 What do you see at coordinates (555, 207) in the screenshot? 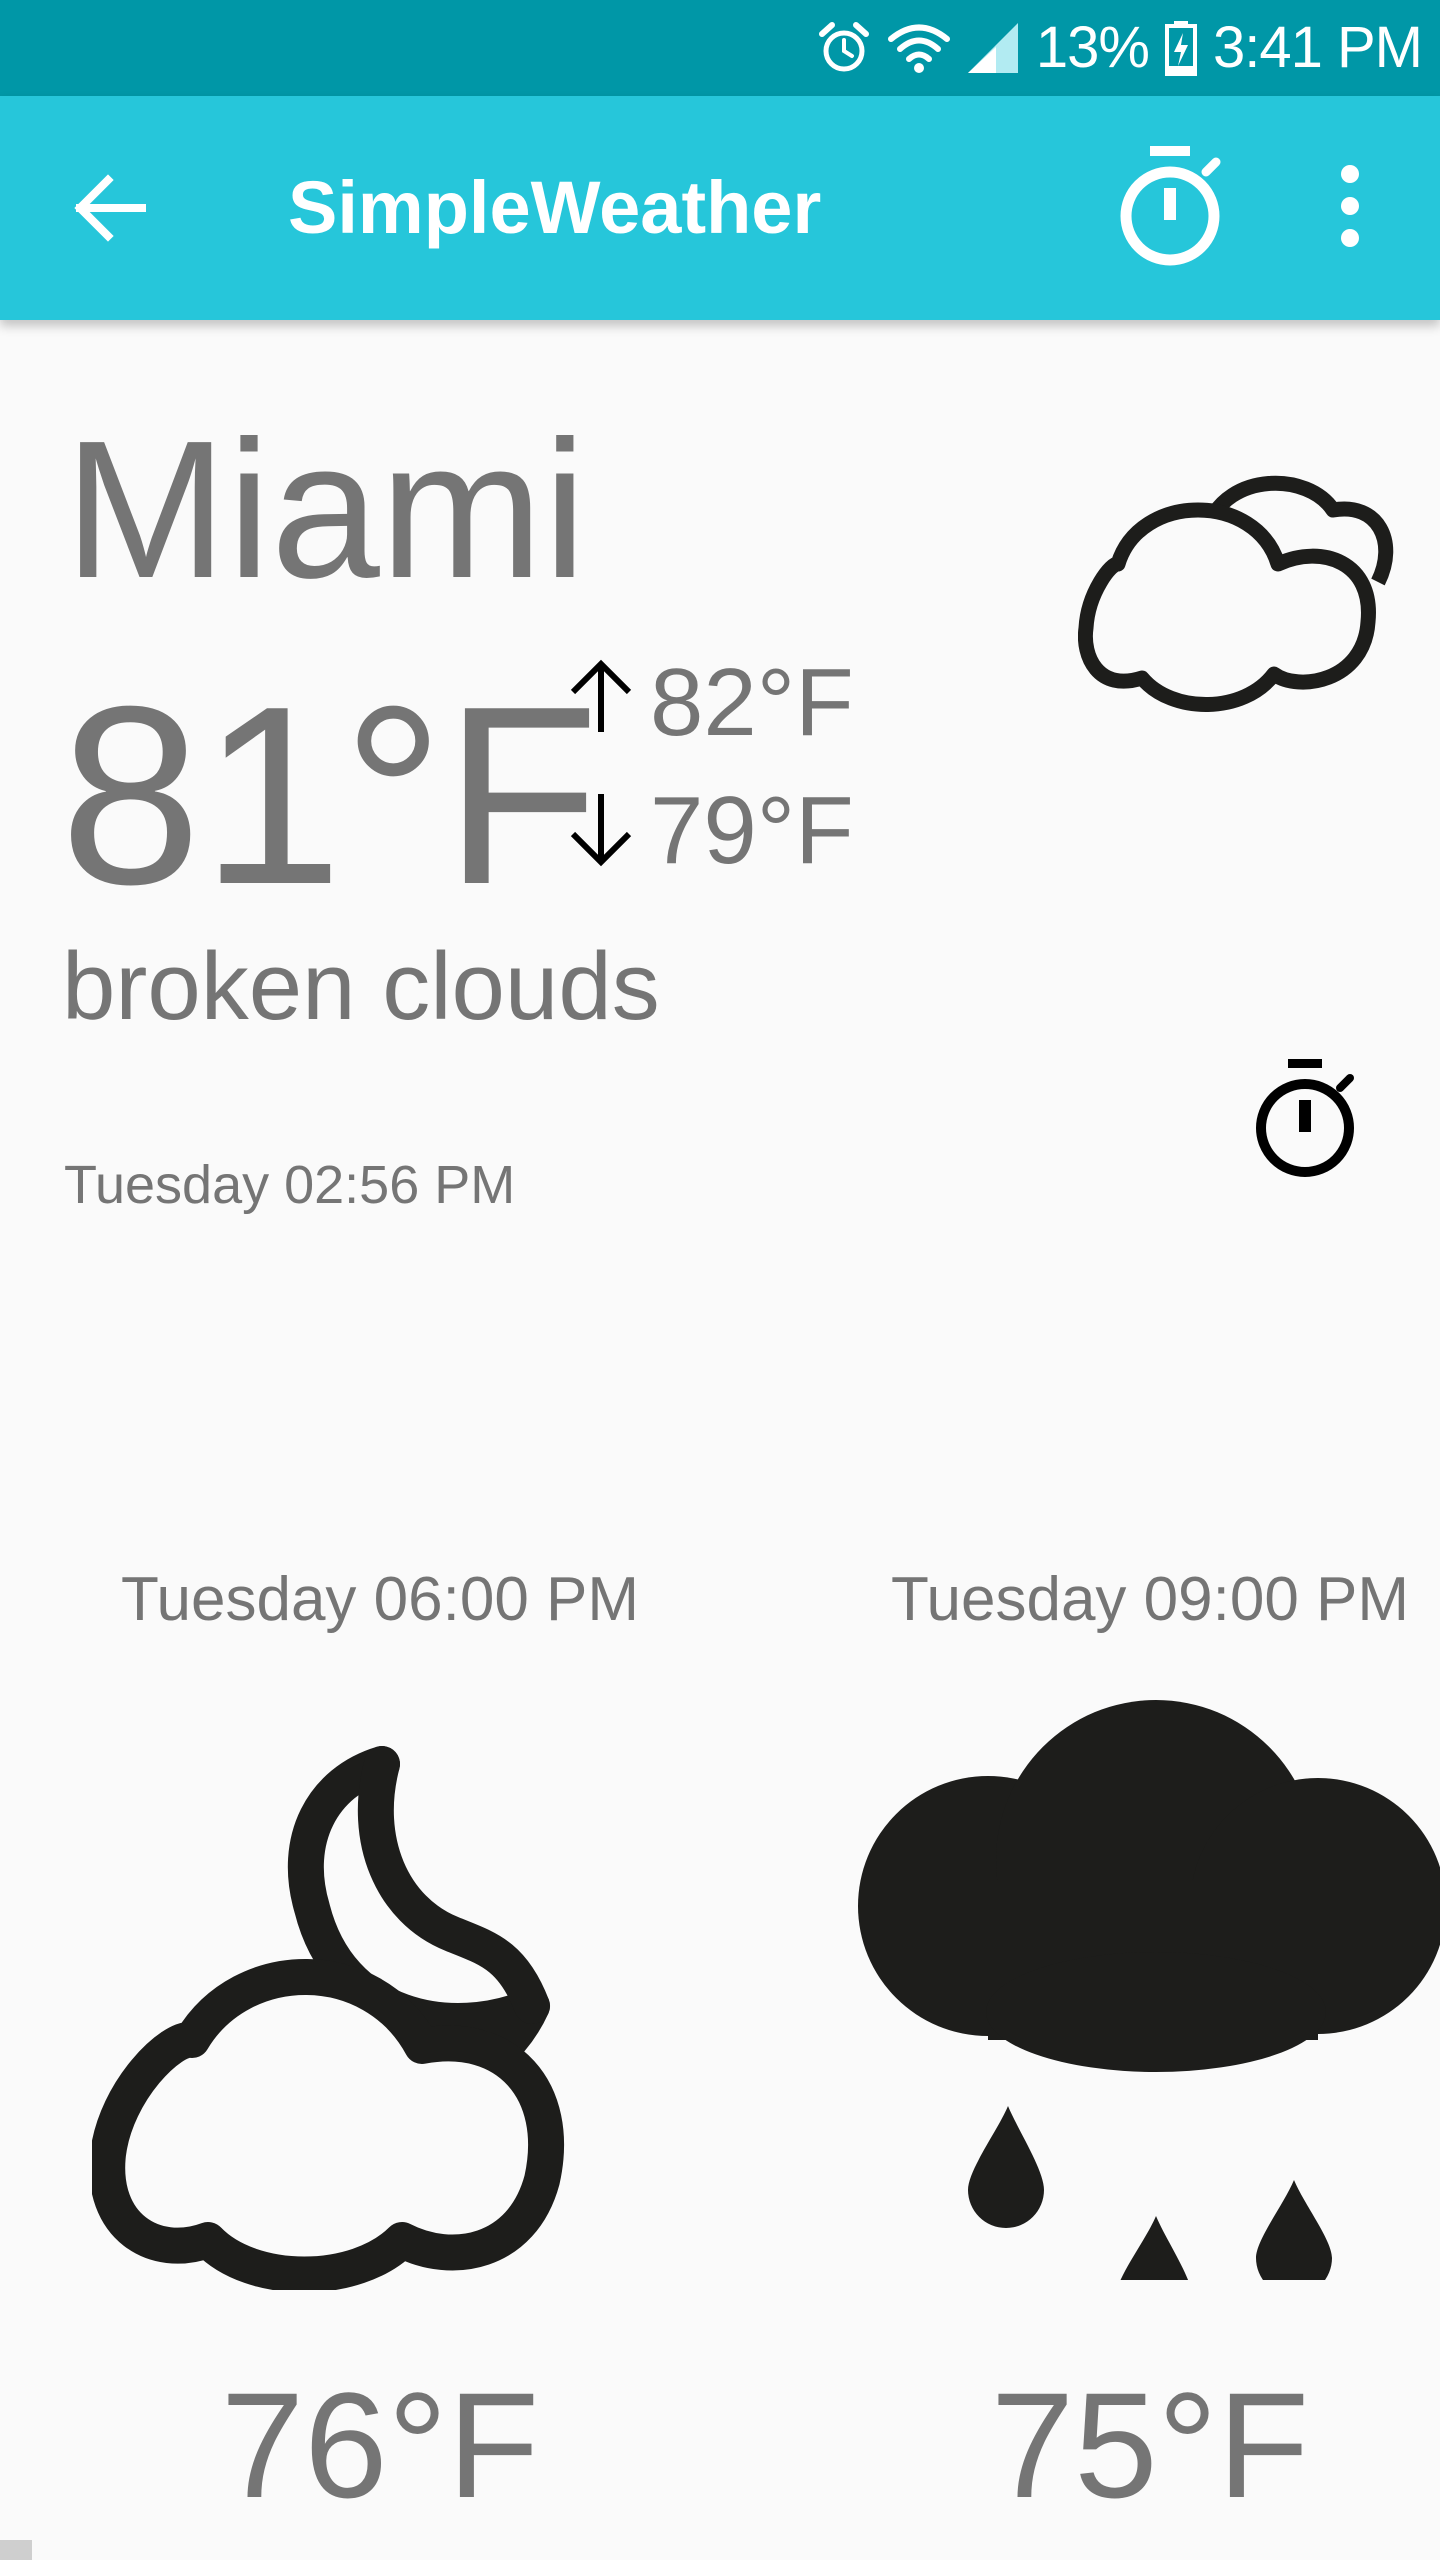
I see `app-title: SimpleWeather` at bounding box center [555, 207].